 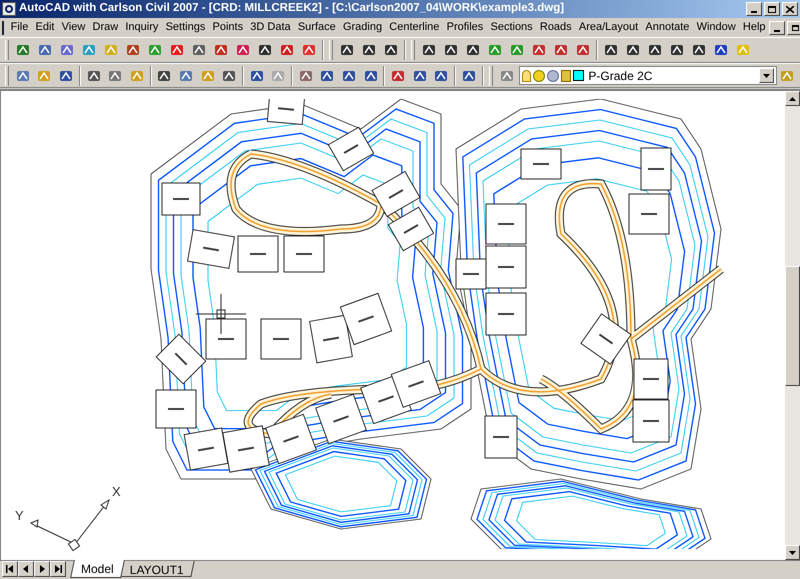 What do you see at coordinates (511, 27) in the screenshot?
I see `menu-item: Sections` at bounding box center [511, 27].